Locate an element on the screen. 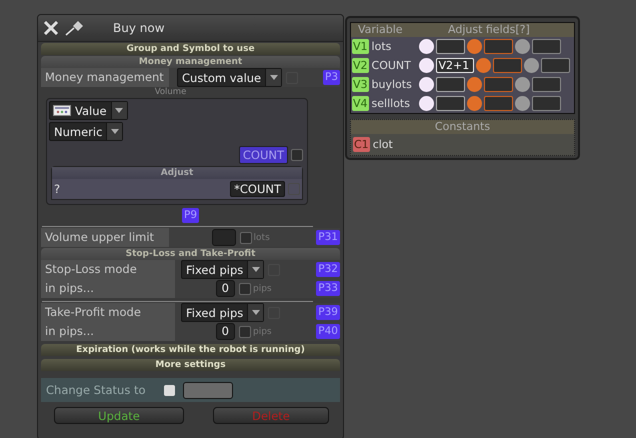 Image resolution: width=636 pixels, height=438 pixels. parameter-tag: P32 is located at coordinates (328, 269).